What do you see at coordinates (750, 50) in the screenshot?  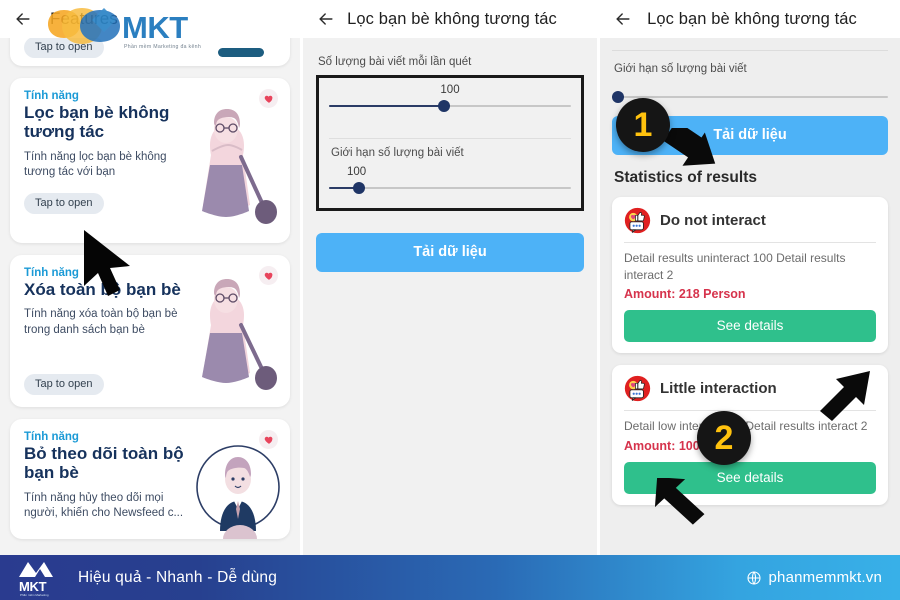 I see `top-divider` at bounding box center [750, 50].